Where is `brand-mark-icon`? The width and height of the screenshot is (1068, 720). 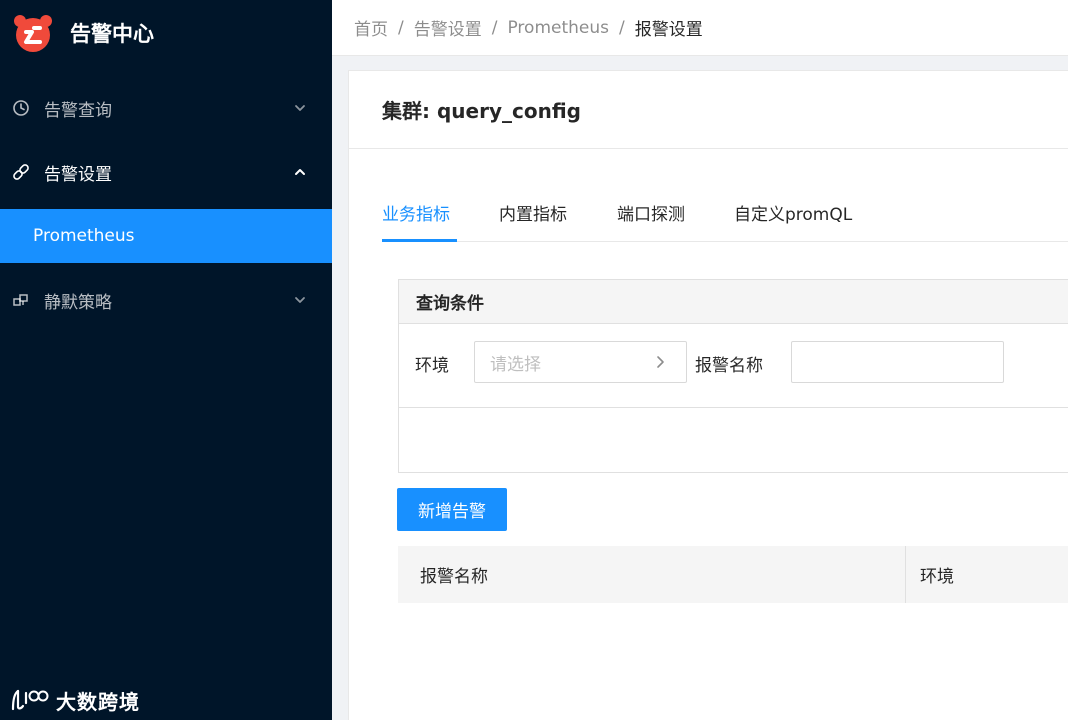 brand-mark-icon is located at coordinates (30, 700).